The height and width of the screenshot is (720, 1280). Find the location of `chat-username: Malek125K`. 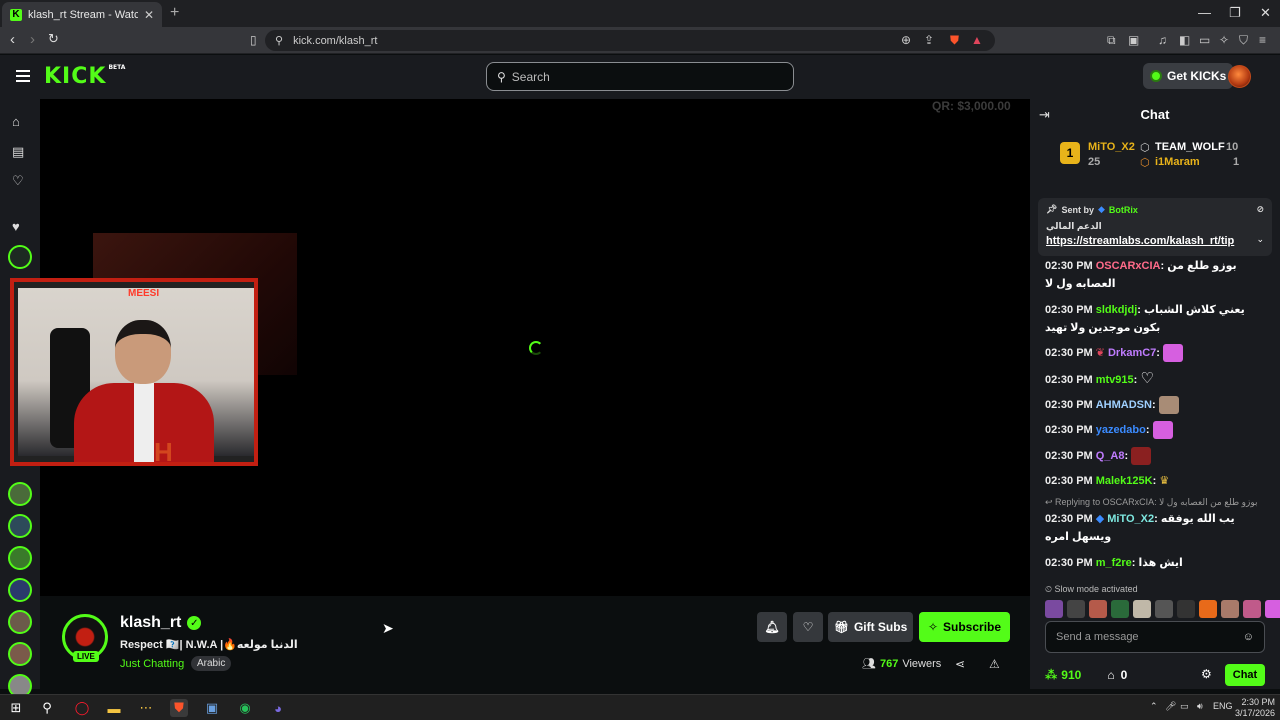

chat-username: Malek125K is located at coordinates (1124, 481).